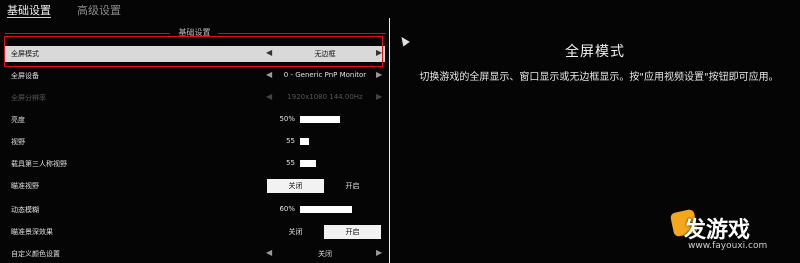  What do you see at coordinates (29, 10) in the screenshot?
I see `tab-basic-settings: 基础设置` at bounding box center [29, 10].